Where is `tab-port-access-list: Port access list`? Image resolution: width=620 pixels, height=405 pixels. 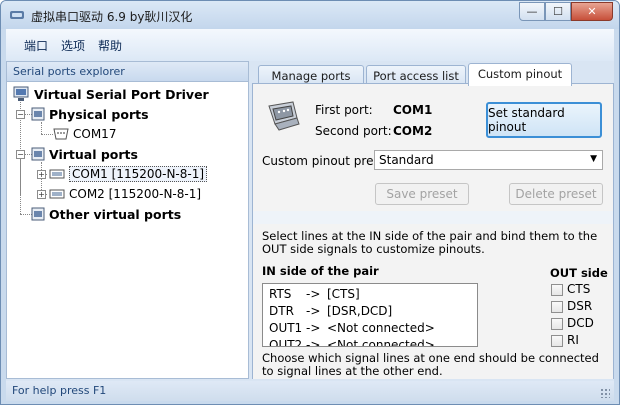
tab-port-access-list: Port access list is located at coordinates (416, 75).